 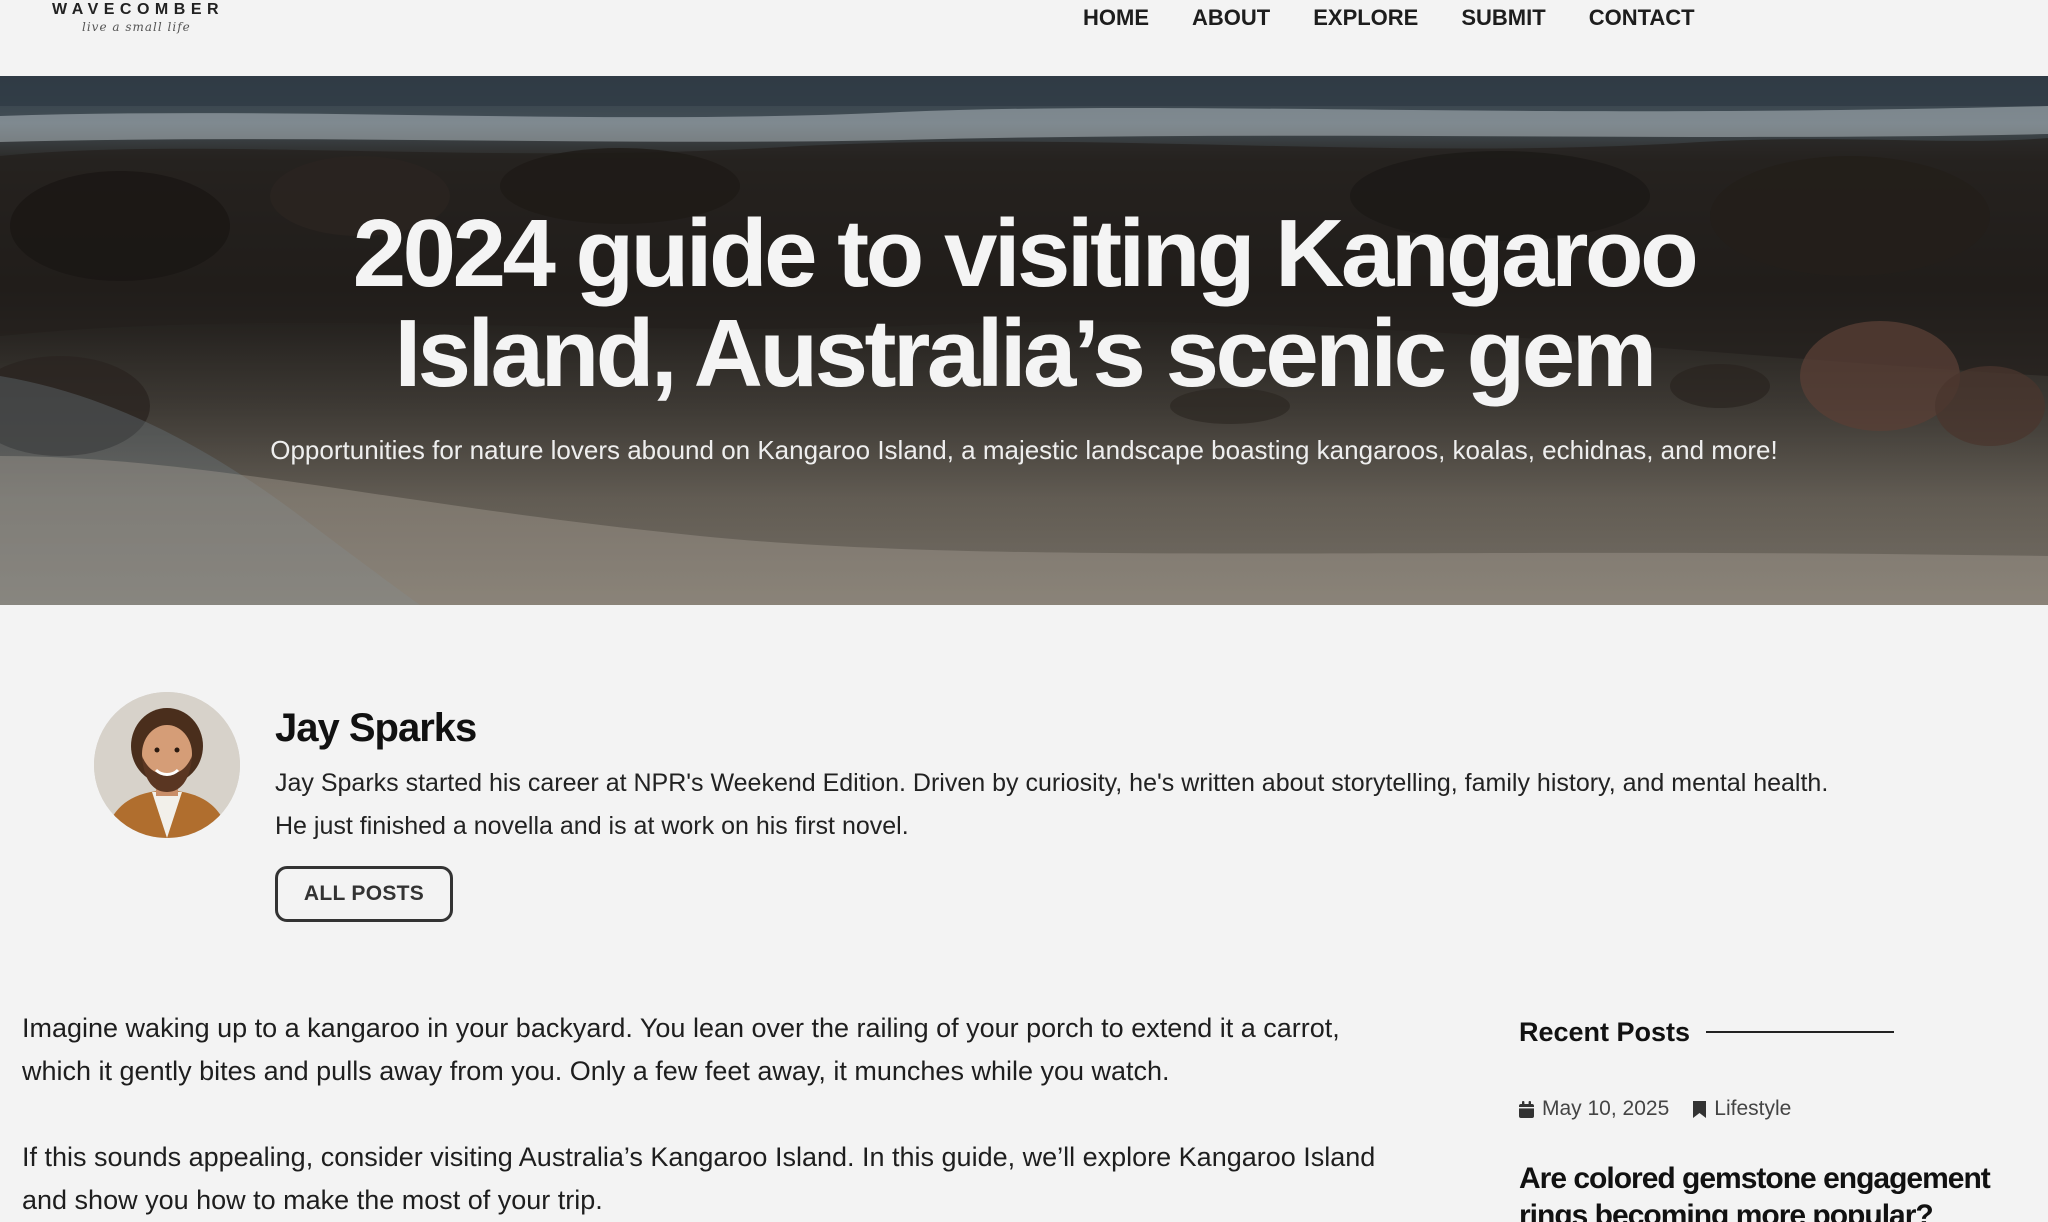 I want to click on author-name: Jay Sparks, so click(x=376, y=728).